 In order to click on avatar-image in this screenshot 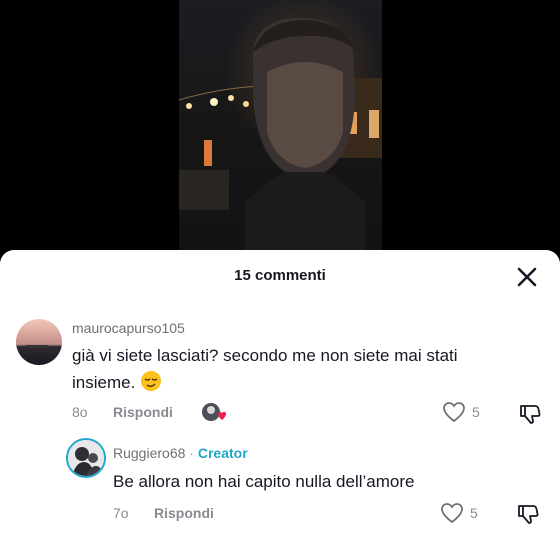, I will do `click(86, 458)`.